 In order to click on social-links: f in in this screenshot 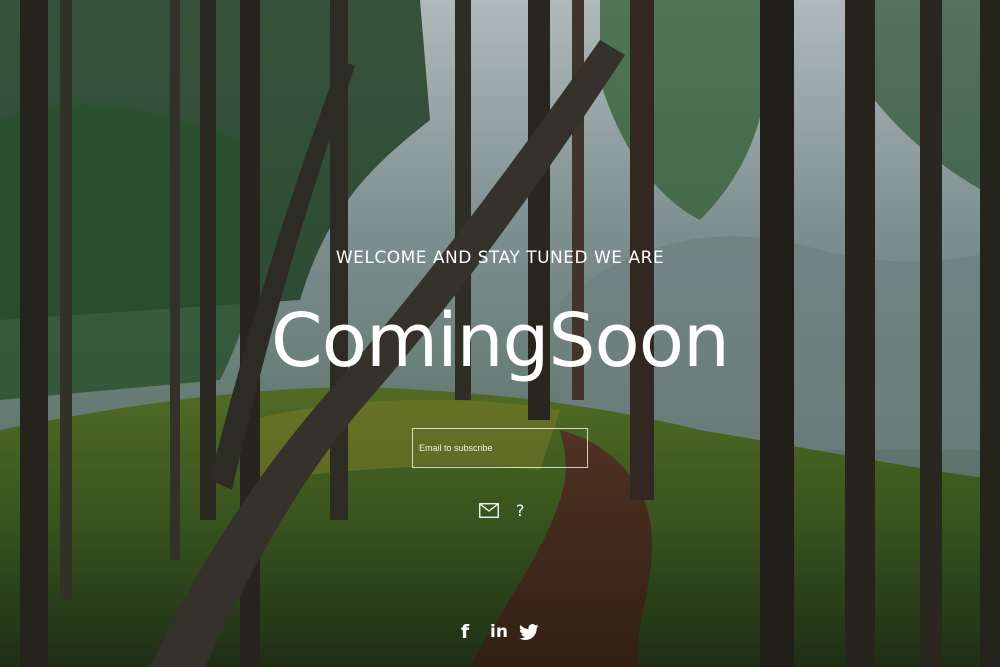, I will do `click(498, 632)`.